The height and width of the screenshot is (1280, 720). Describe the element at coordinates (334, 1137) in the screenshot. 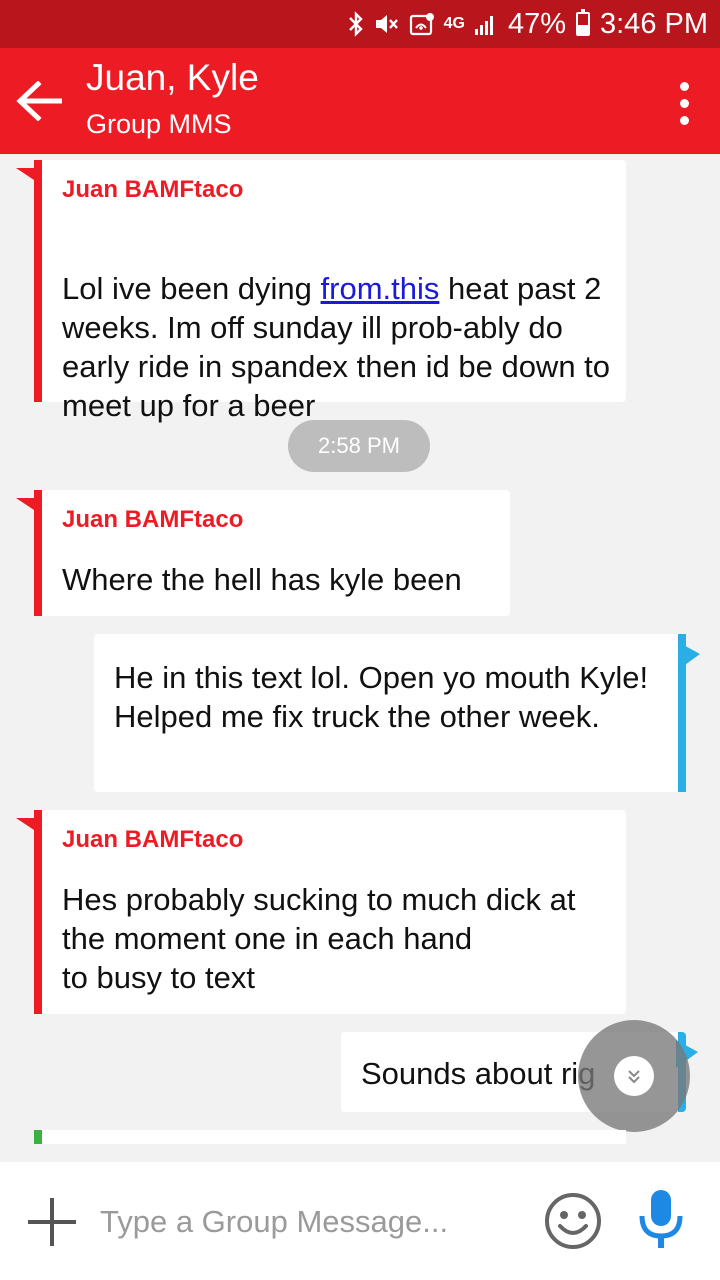

I see `message-bubble-partial` at that location.